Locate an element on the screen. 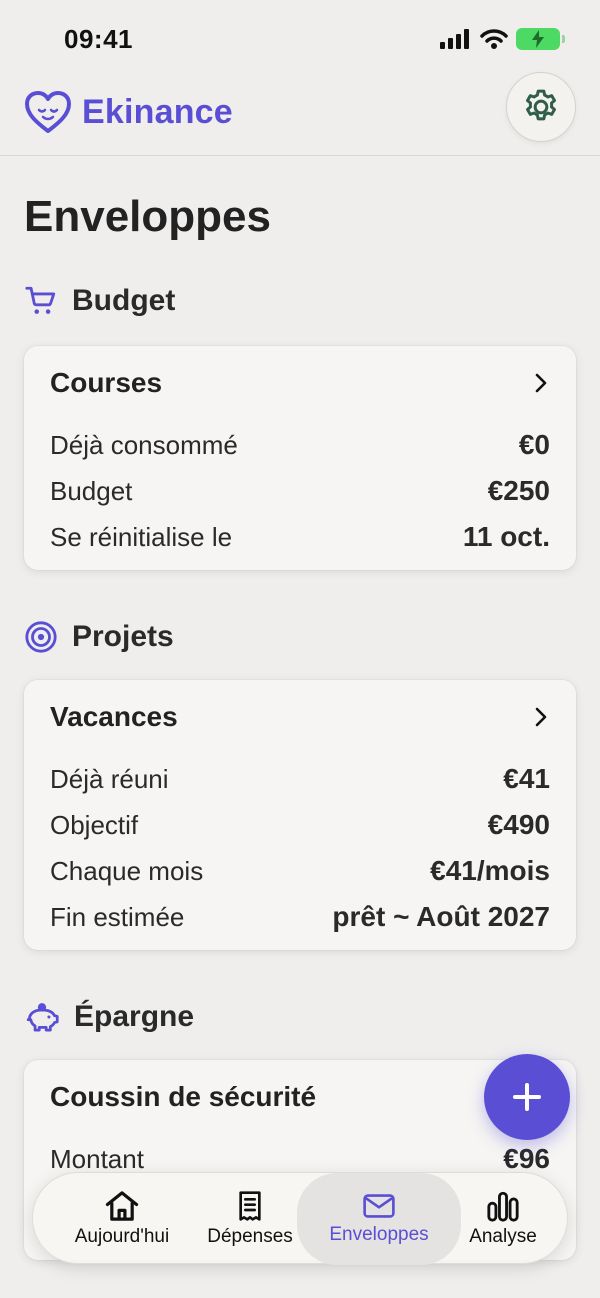 This screenshot has height=1298, width=600. row-label: Déjà consommé is located at coordinates (144, 444).